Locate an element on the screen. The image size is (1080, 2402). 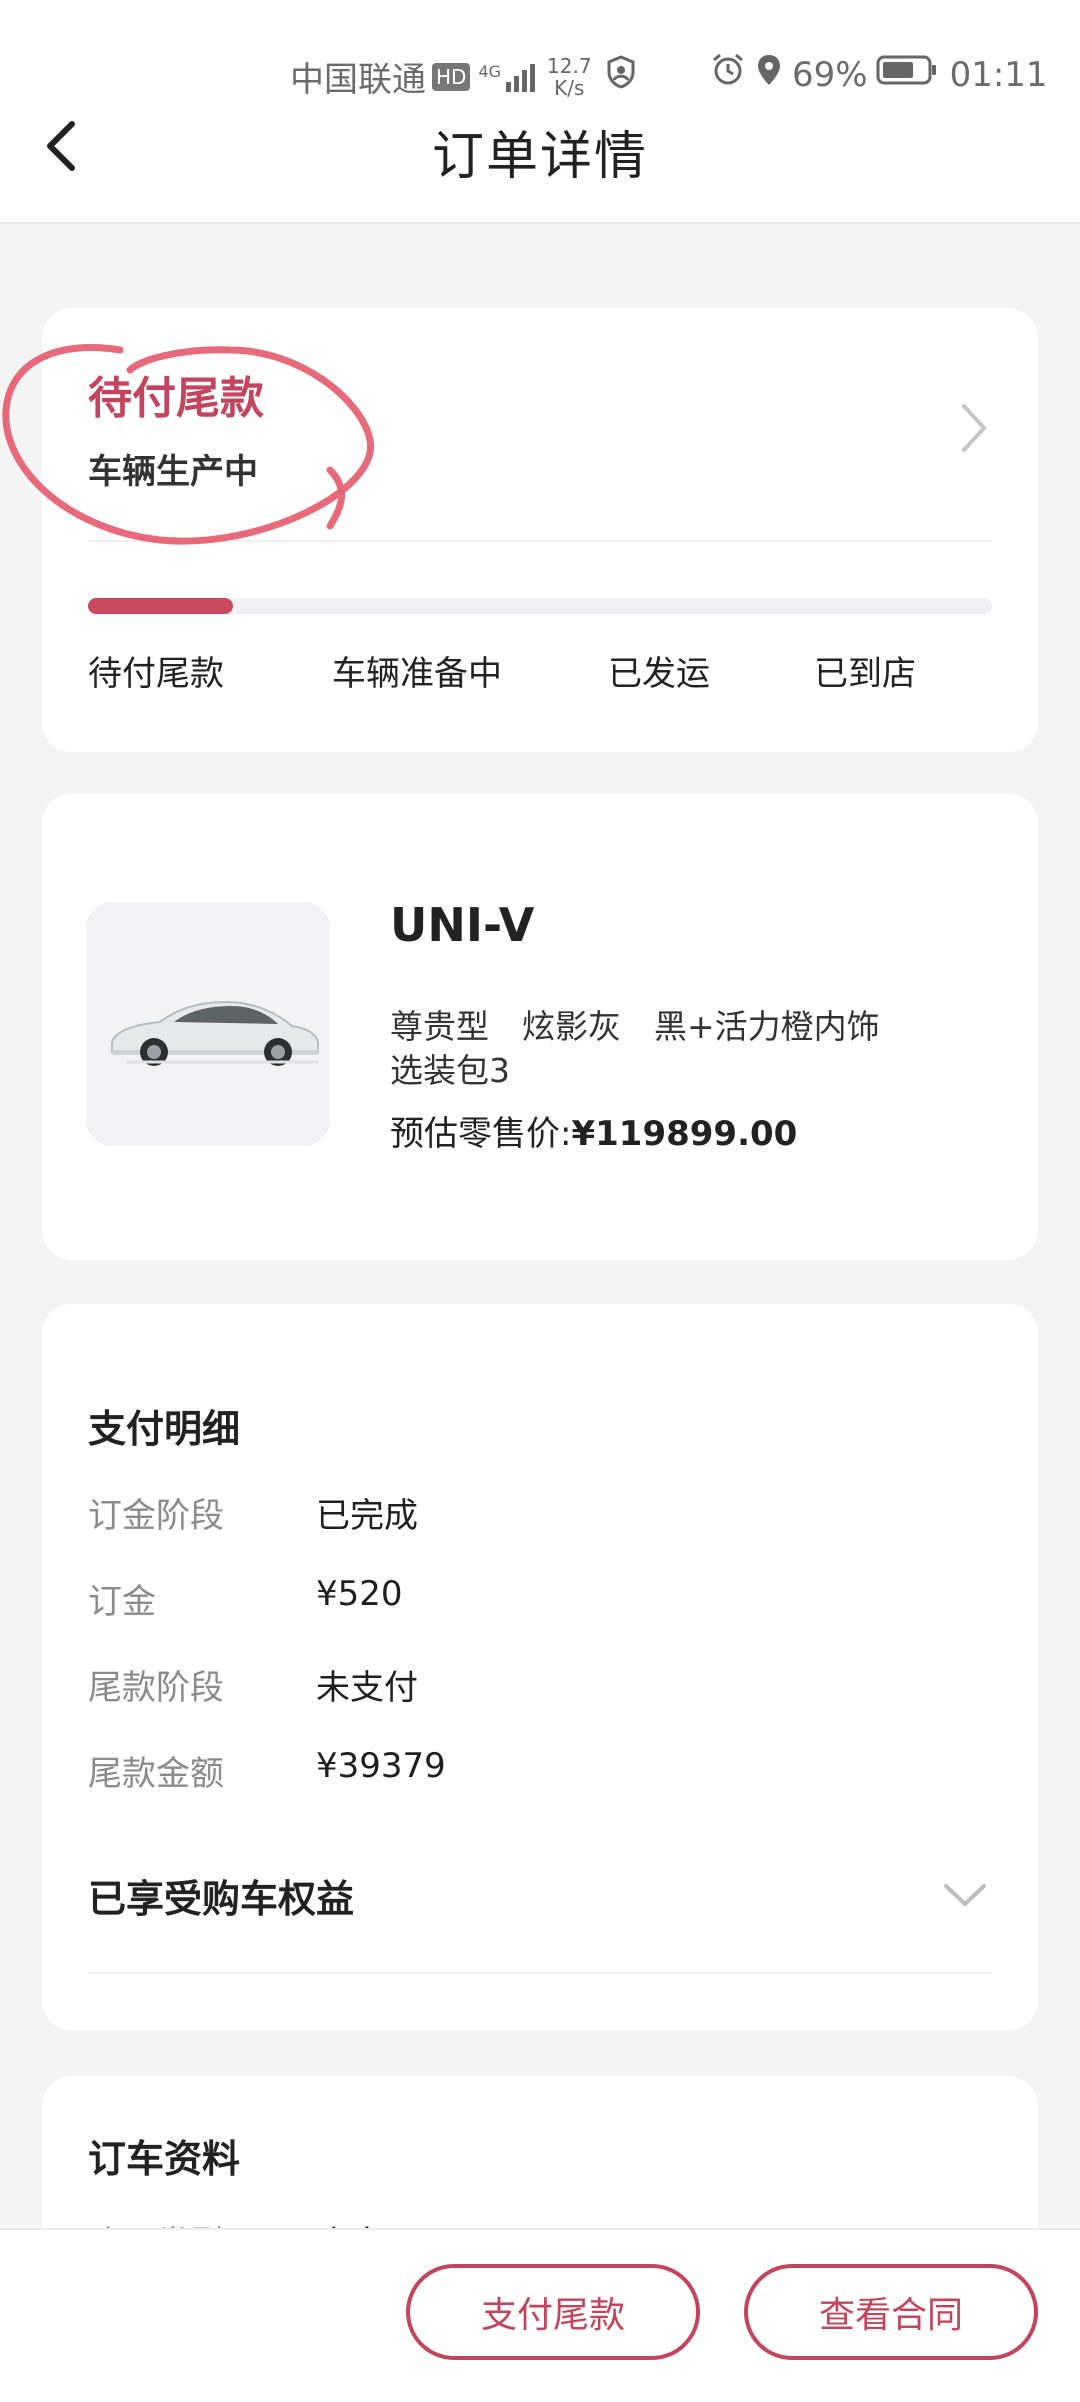
car-icon is located at coordinates (215, 1033).